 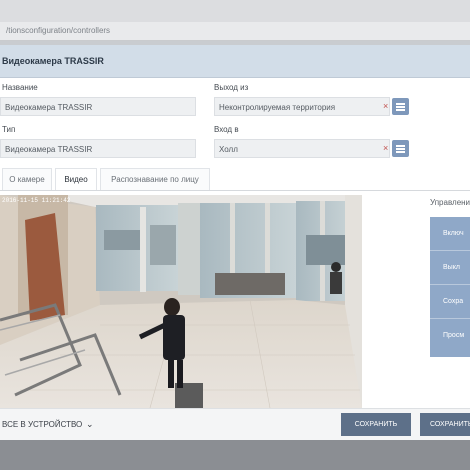 I want to click on tab-bar: О камере Видео Распознавание по лицу, so click(x=235, y=179).